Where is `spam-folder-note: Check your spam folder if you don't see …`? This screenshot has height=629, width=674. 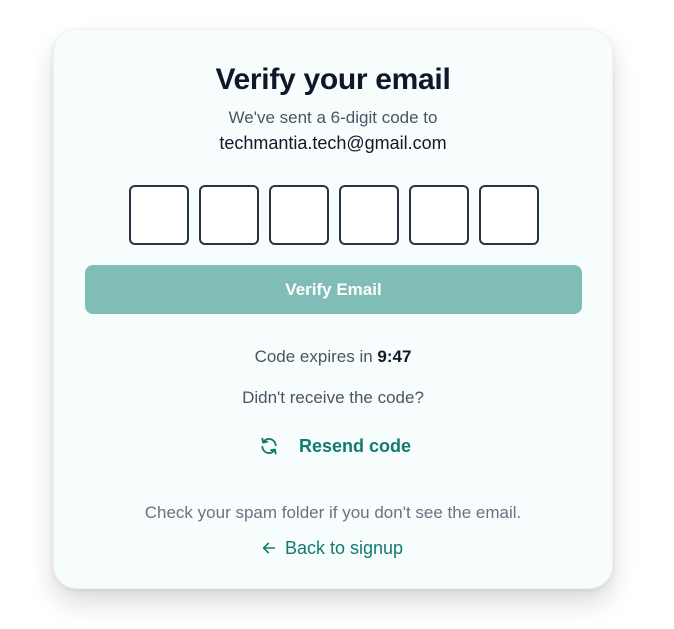
spam-folder-note: Check your spam folder if you don't see … is located at coordinates (333, 512).